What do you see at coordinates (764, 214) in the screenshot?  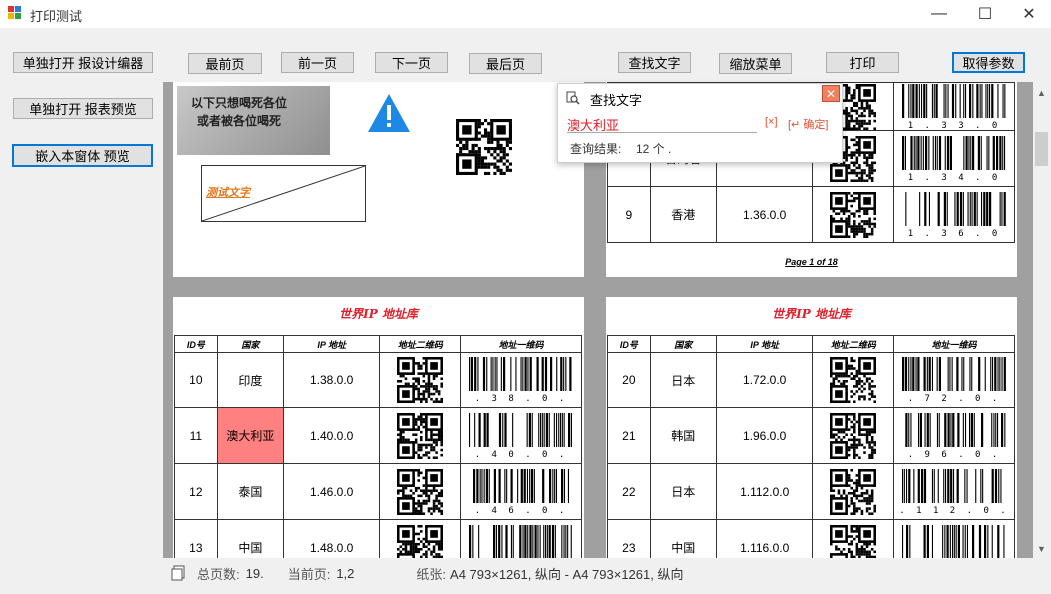 I see `cell-ip: 1.36.0.0` at bounding box center [764, 214].